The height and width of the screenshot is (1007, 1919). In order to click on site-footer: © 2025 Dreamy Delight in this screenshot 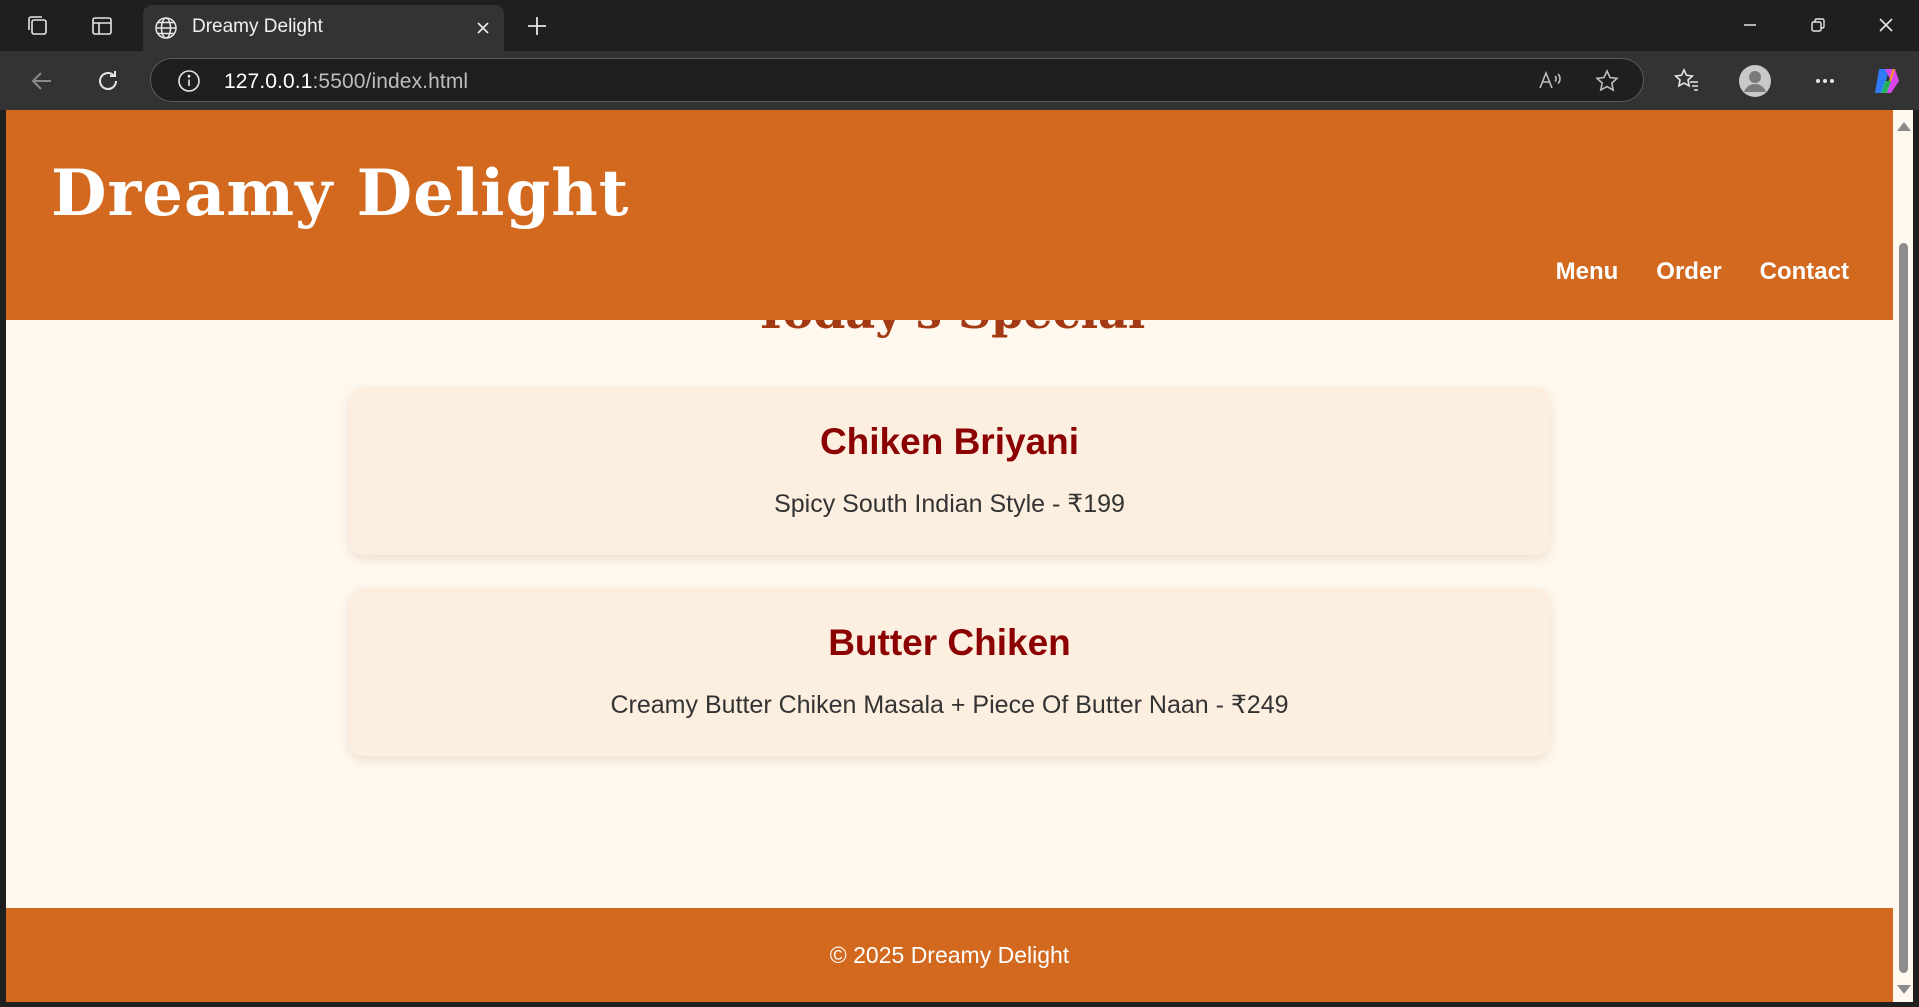, I will do `click(949, 955)`.